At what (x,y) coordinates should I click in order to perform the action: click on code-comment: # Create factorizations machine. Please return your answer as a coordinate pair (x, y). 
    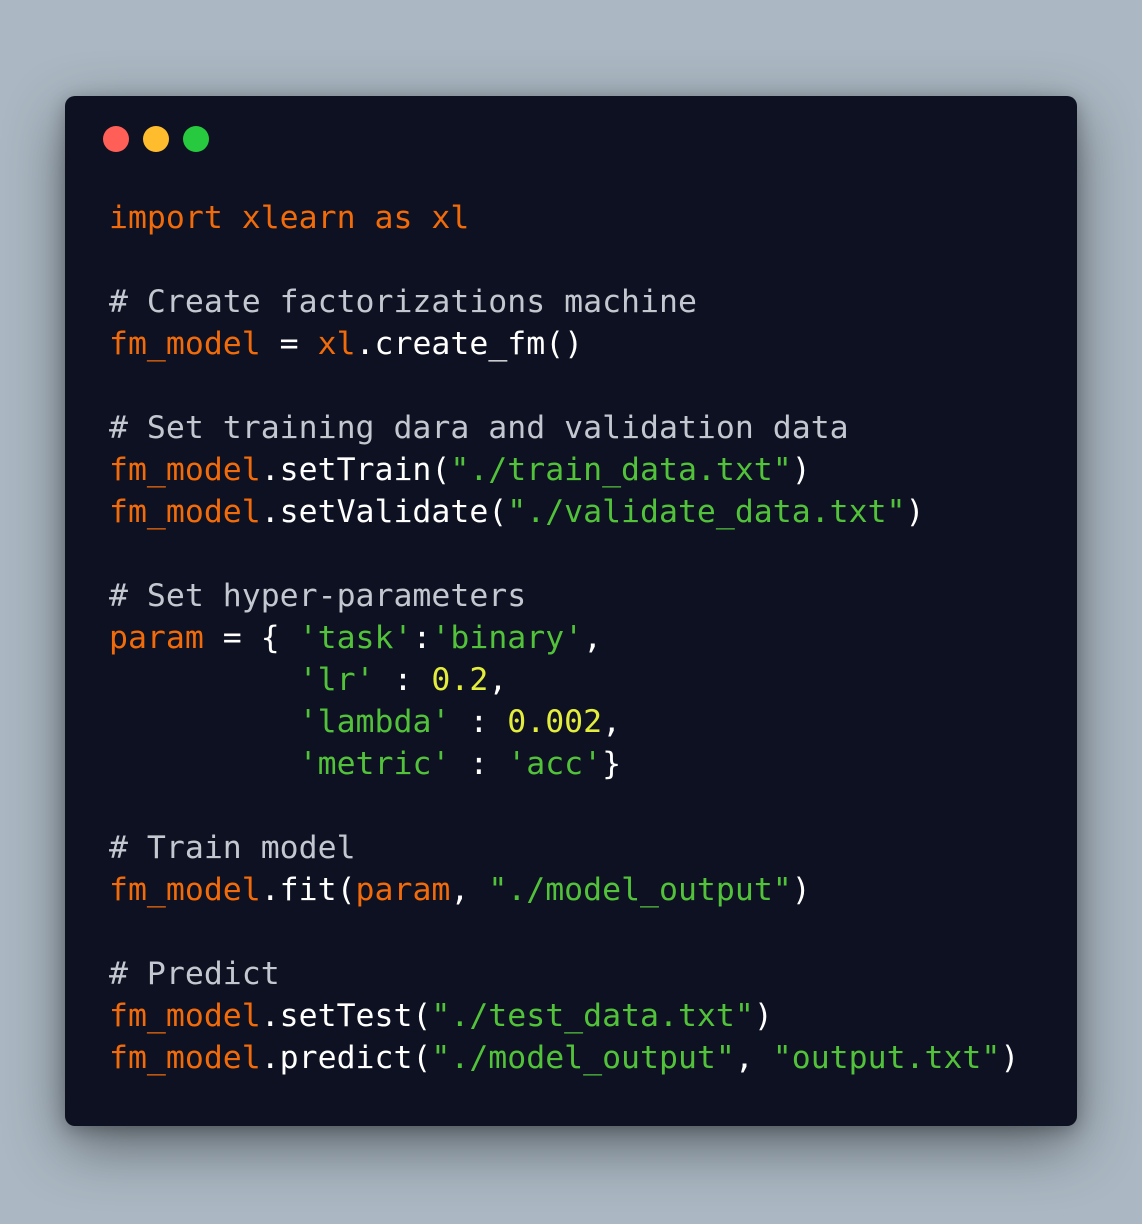
    Looking at the image, I should click on (403, 302).